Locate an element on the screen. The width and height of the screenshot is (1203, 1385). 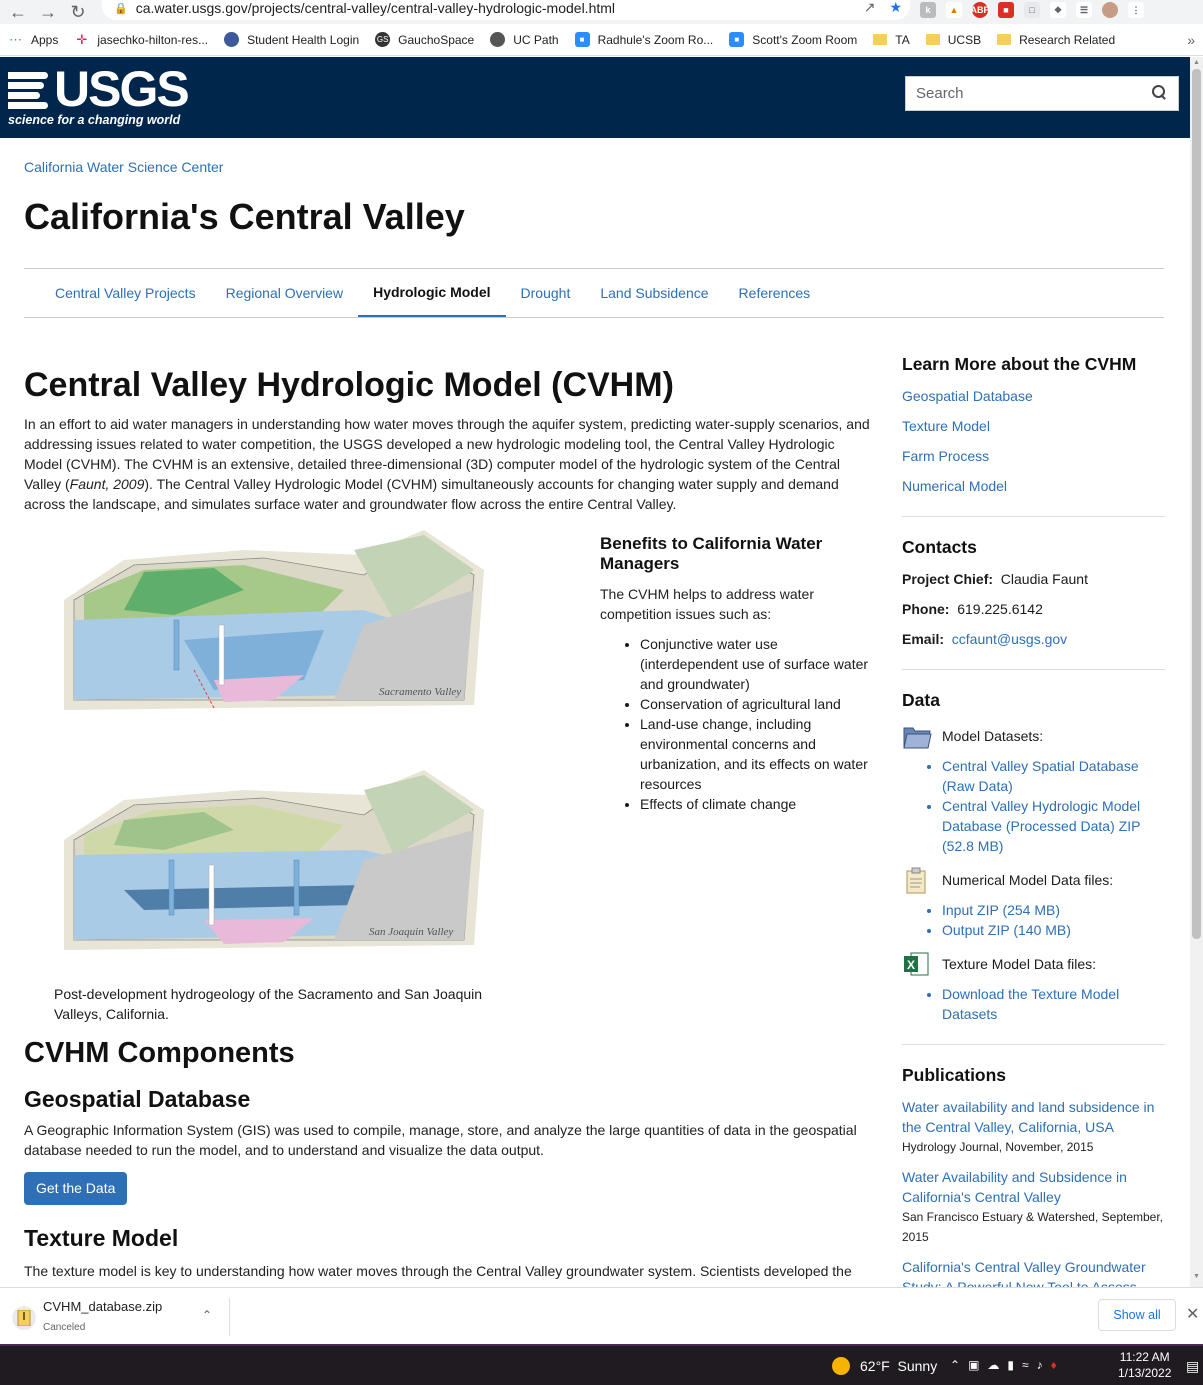
bookmark-apps: ⋯ Apps is located at coordinates (33, 39).